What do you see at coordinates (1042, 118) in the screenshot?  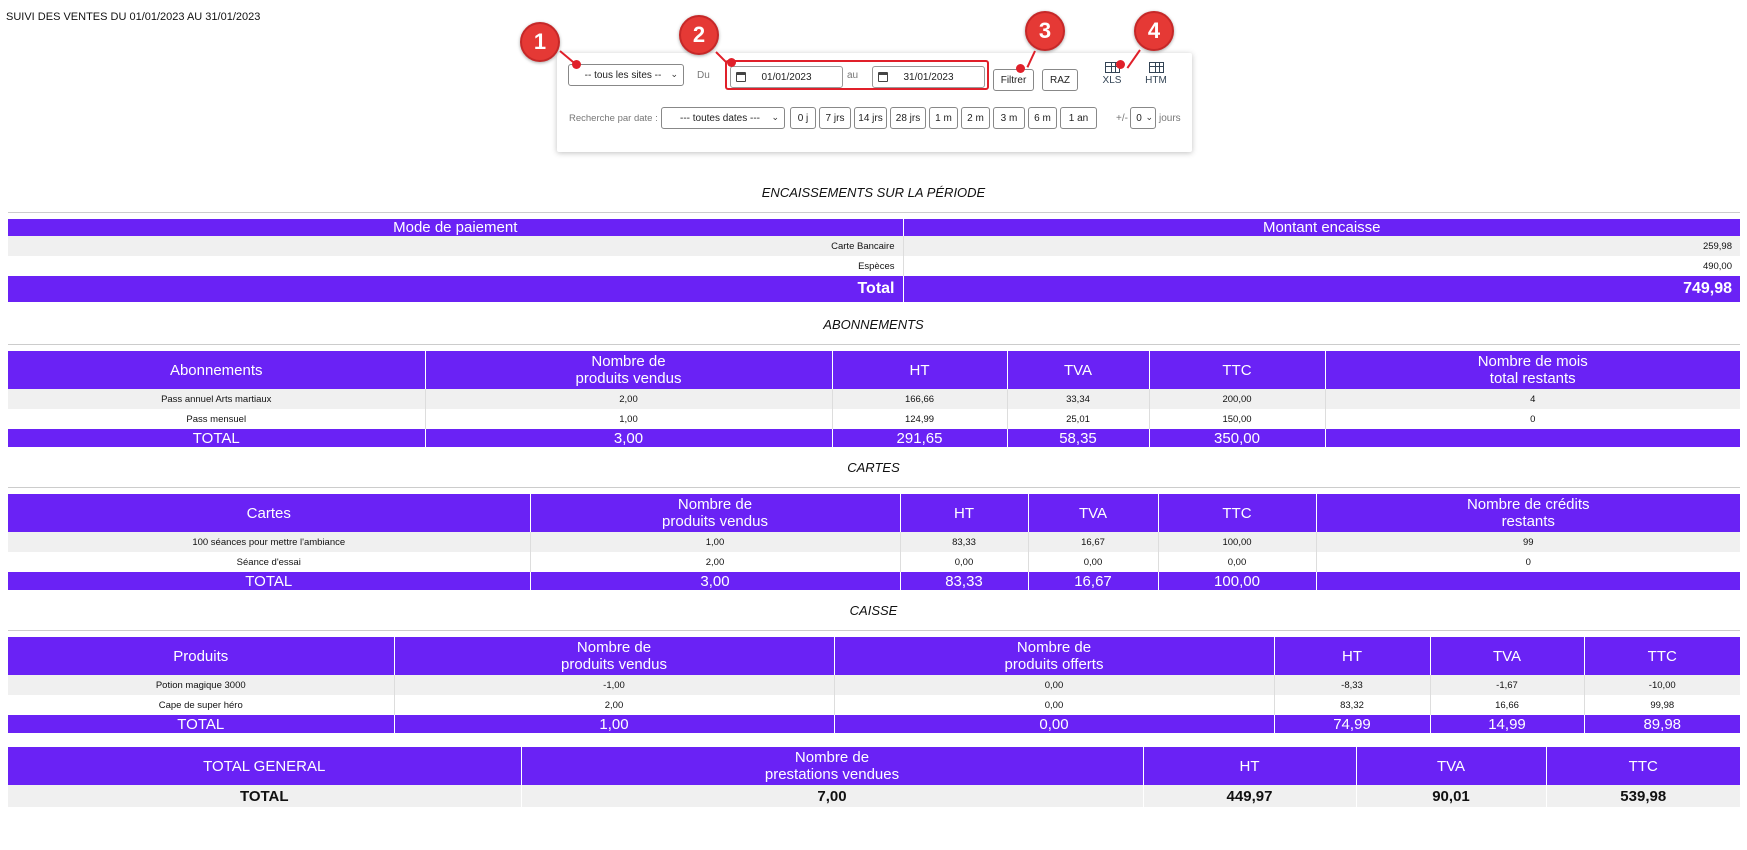 I see `quick-range-button: 6 m` at bounding box center [1042, 118].